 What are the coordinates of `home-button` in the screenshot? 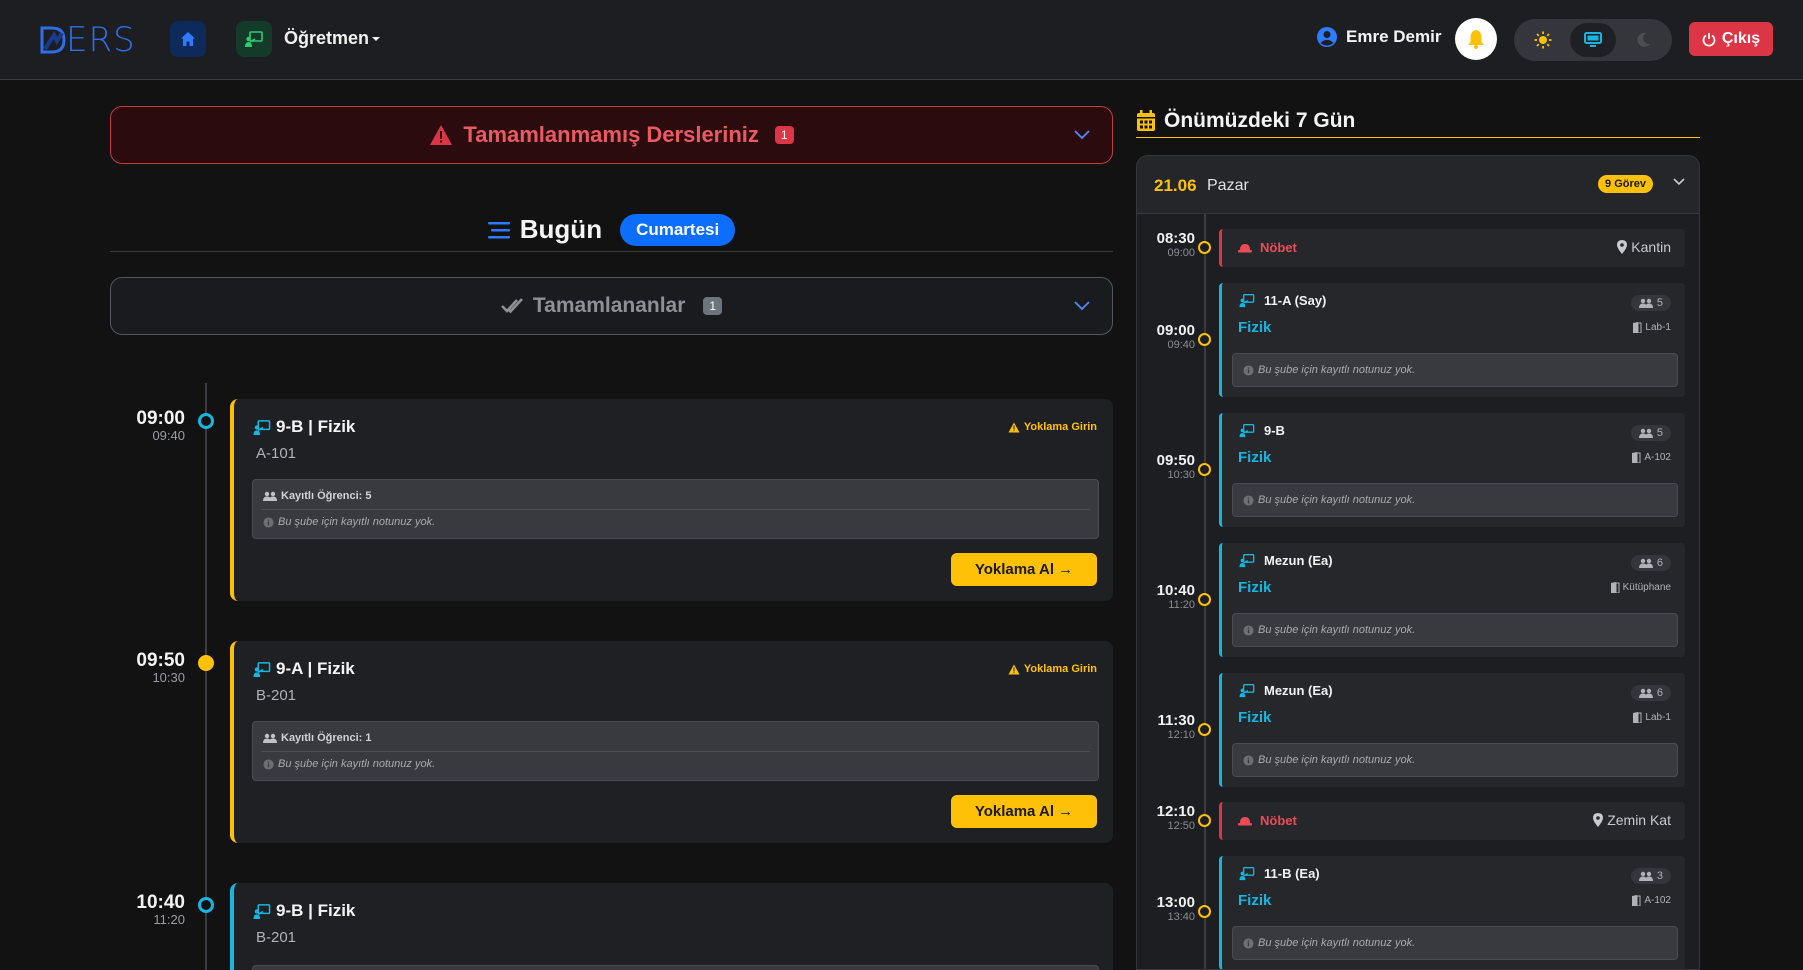 It's located at (188, 39).